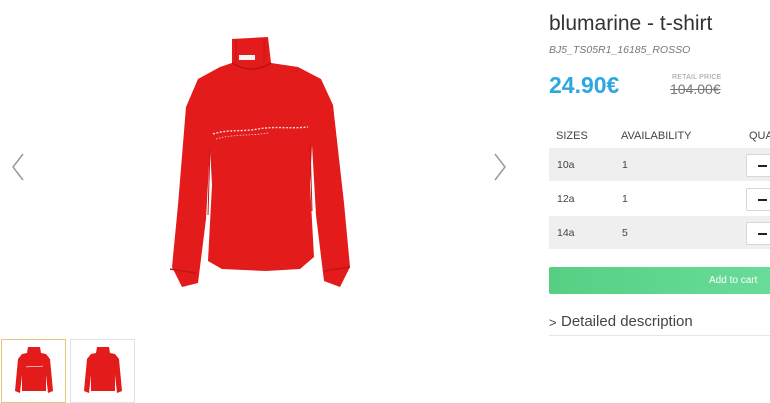  What do you see at coordinates (625, 233) in the screenshot?
I see `row-availability: 5` at bounding box center [625, 233].